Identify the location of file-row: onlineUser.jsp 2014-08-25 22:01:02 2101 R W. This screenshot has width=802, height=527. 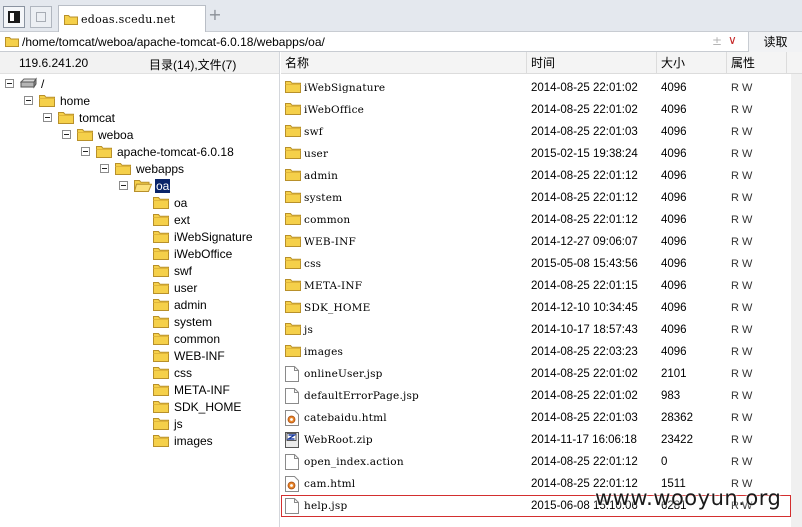
(536, 374).